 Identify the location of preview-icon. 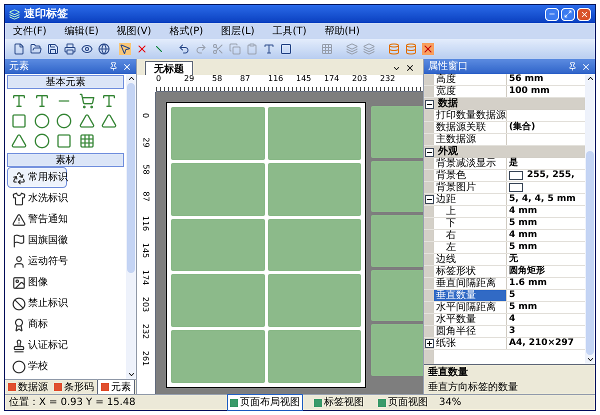
(87, 49).